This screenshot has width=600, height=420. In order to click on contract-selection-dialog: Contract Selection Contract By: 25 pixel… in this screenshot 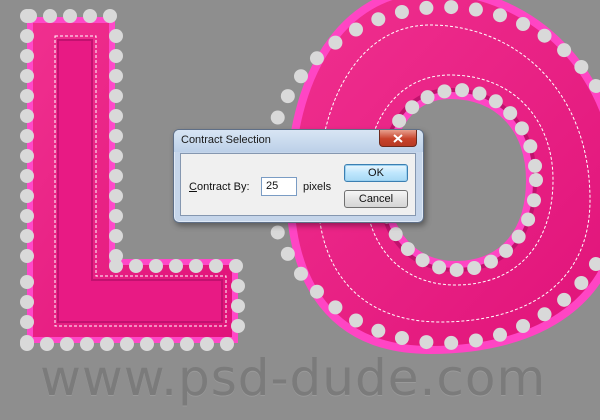, I will do `click(298, 176)`.